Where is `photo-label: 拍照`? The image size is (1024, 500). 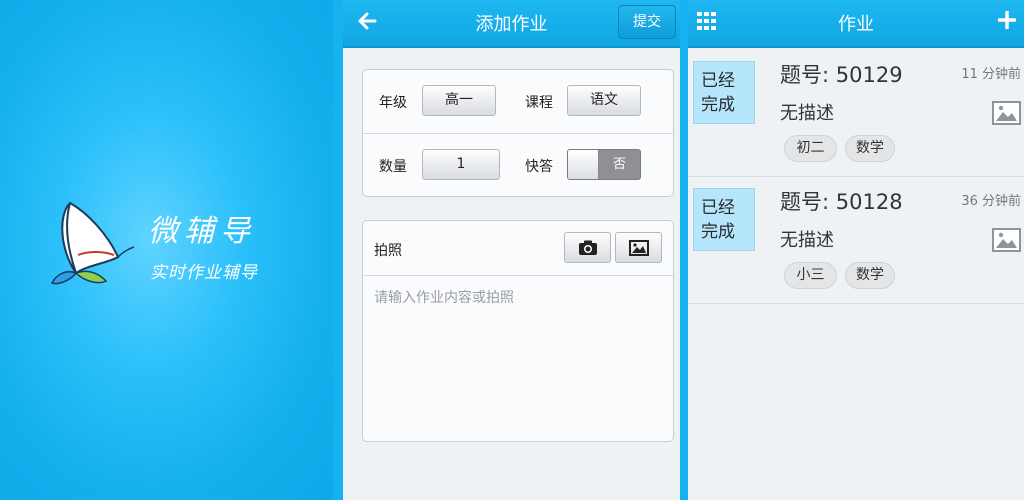 photo-label: 拍照 is located at coordinates (388, 251).